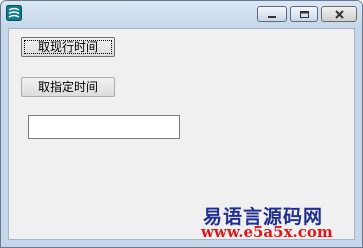 This screenshot has height=248, width=363. I want to click on maximize-button, so click(304, 14).